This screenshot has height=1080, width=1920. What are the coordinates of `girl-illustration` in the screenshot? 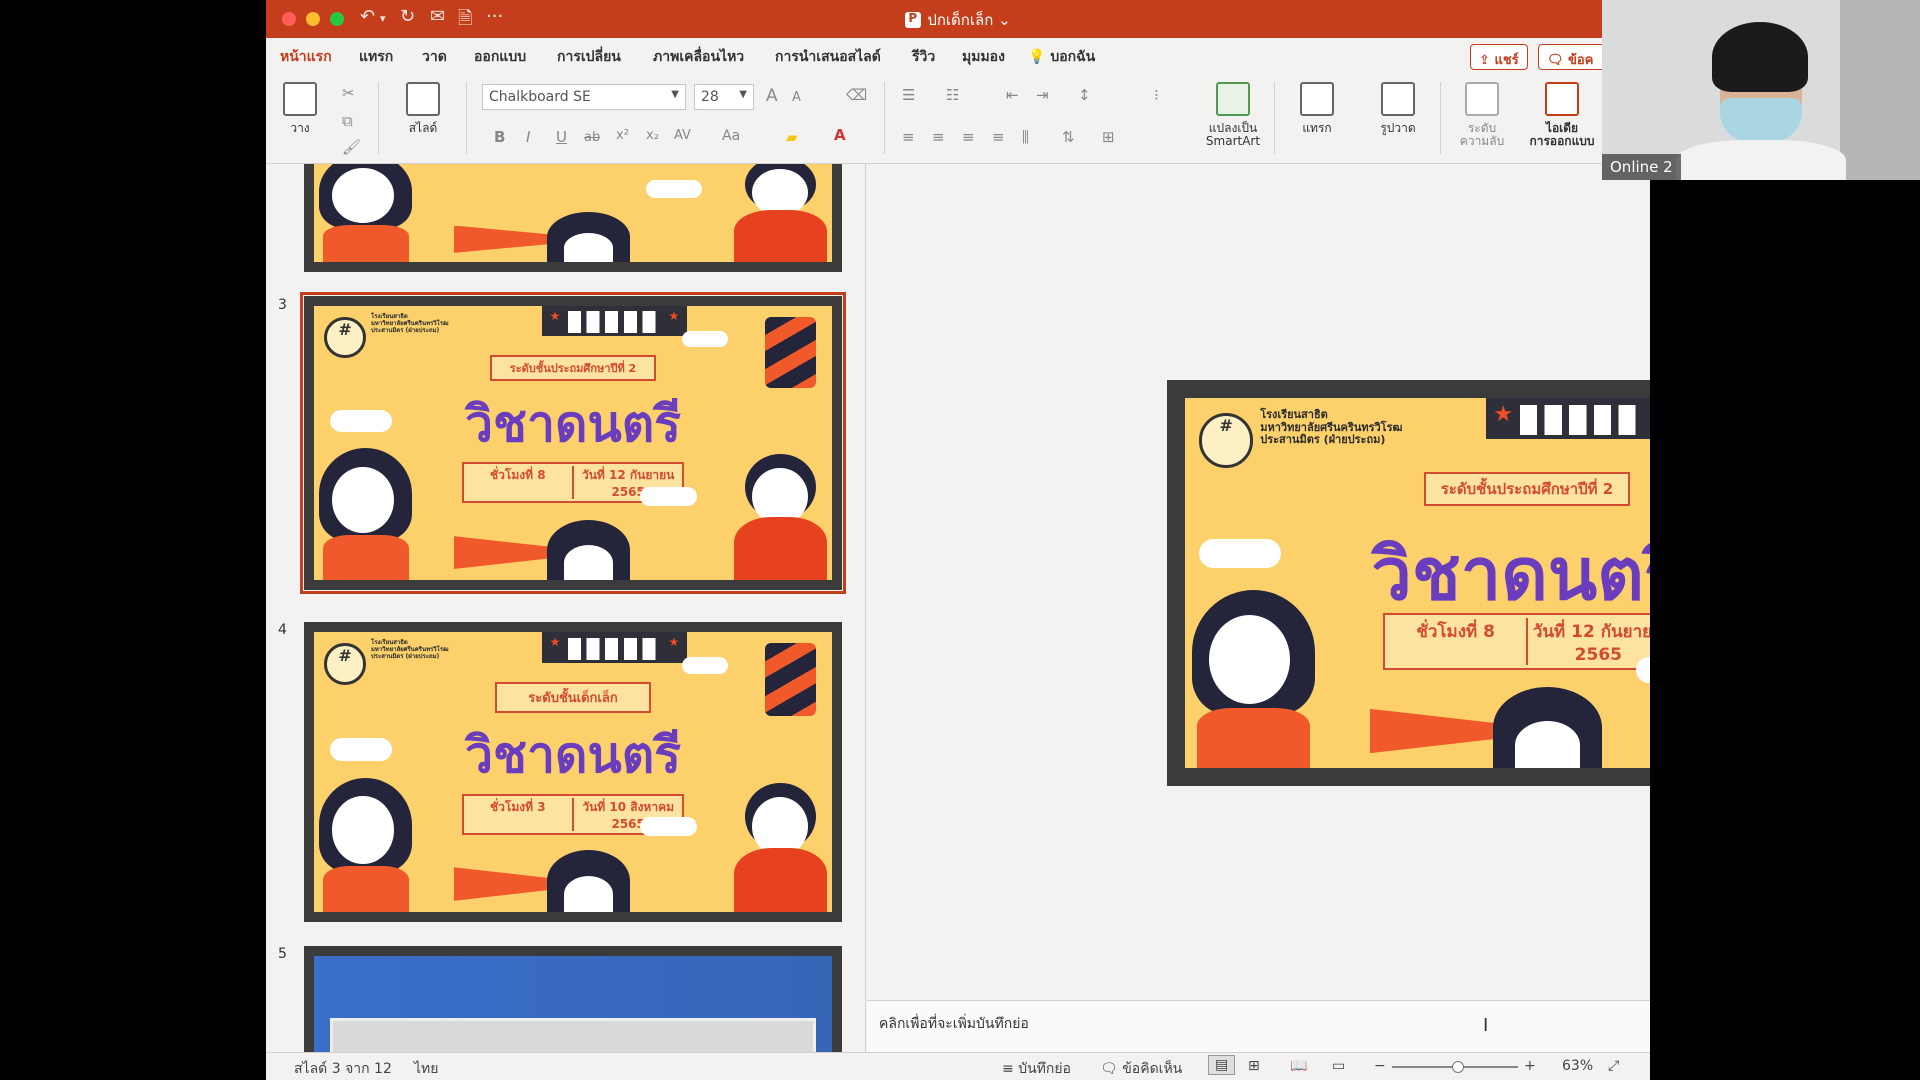 It's located at (366, 213).